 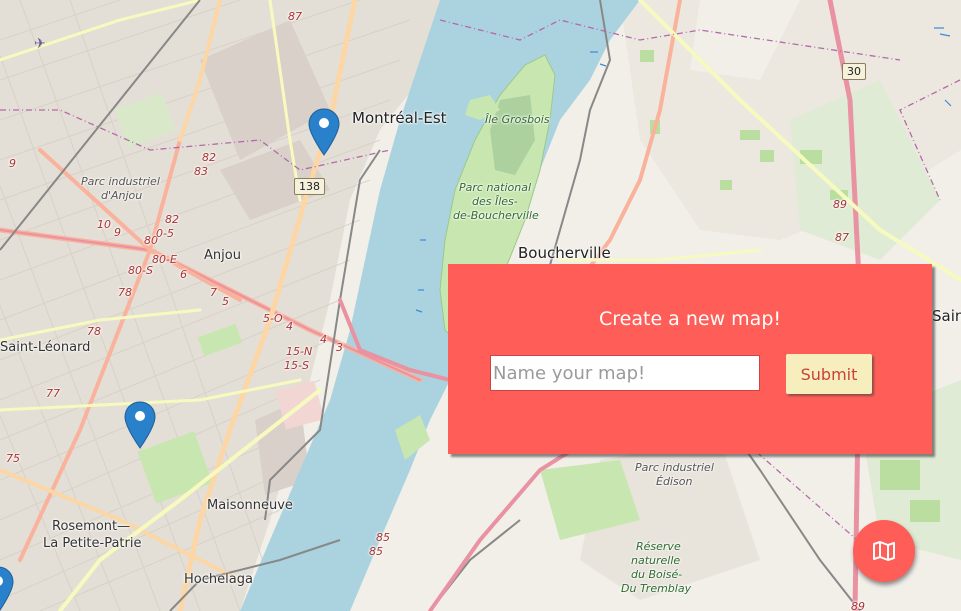 What do you see at coordinates (222, 255) in the screenshot?
I see `place-label-anjou: Anjou` at bounding box center [222, 255].